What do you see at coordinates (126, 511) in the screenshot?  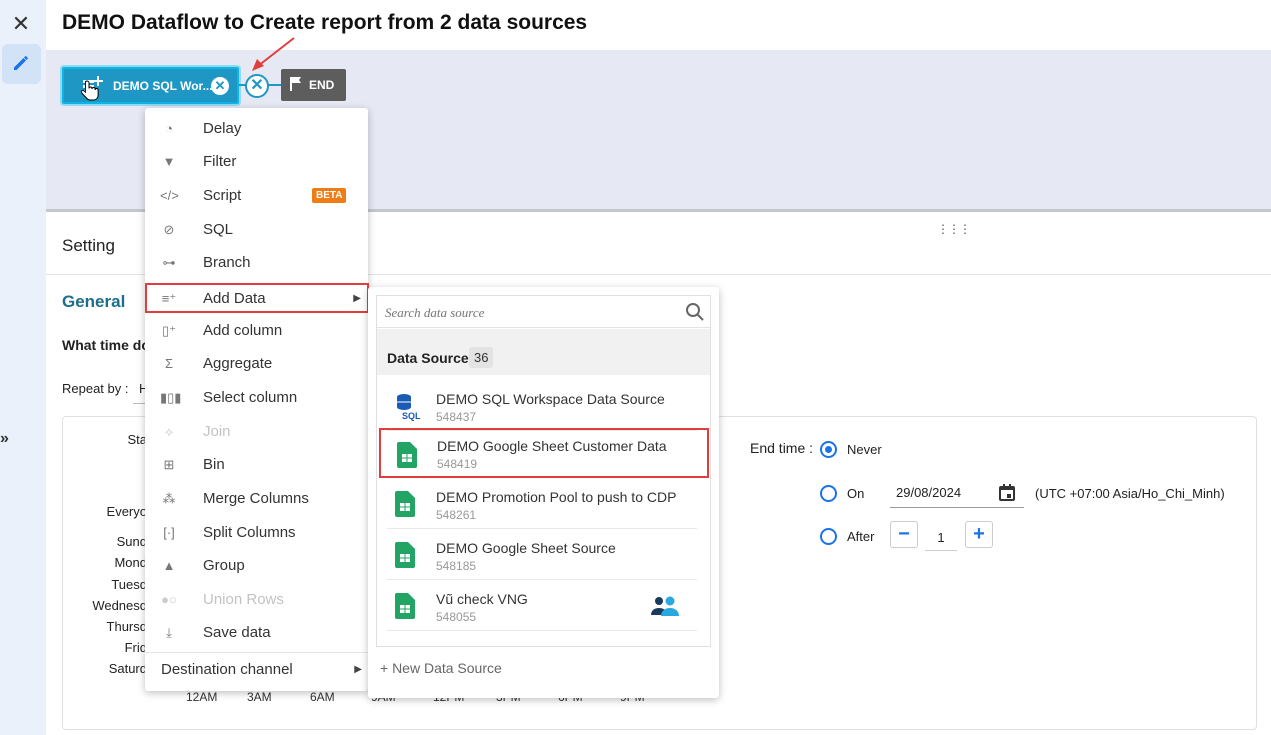 I see `day-label: Everyo` at bounding box center [126, 511].